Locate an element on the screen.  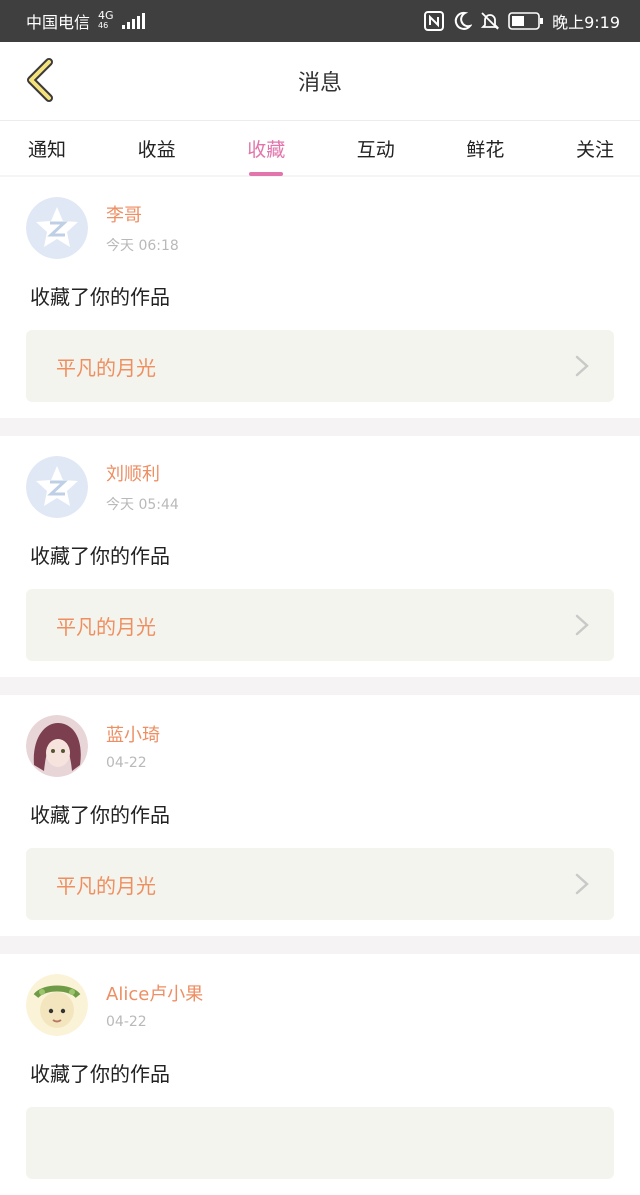
tab-label: 关注 is located at coordinates (594, 149).